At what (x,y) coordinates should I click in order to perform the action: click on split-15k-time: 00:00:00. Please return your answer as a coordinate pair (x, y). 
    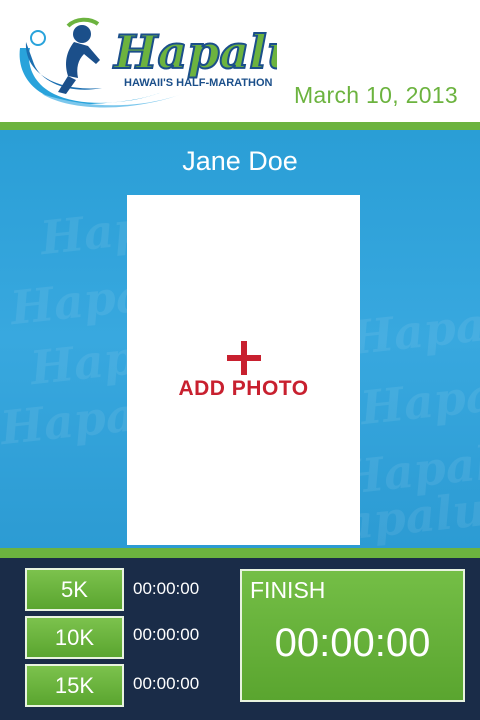
    Looking at the image, I should click on (166, 683).